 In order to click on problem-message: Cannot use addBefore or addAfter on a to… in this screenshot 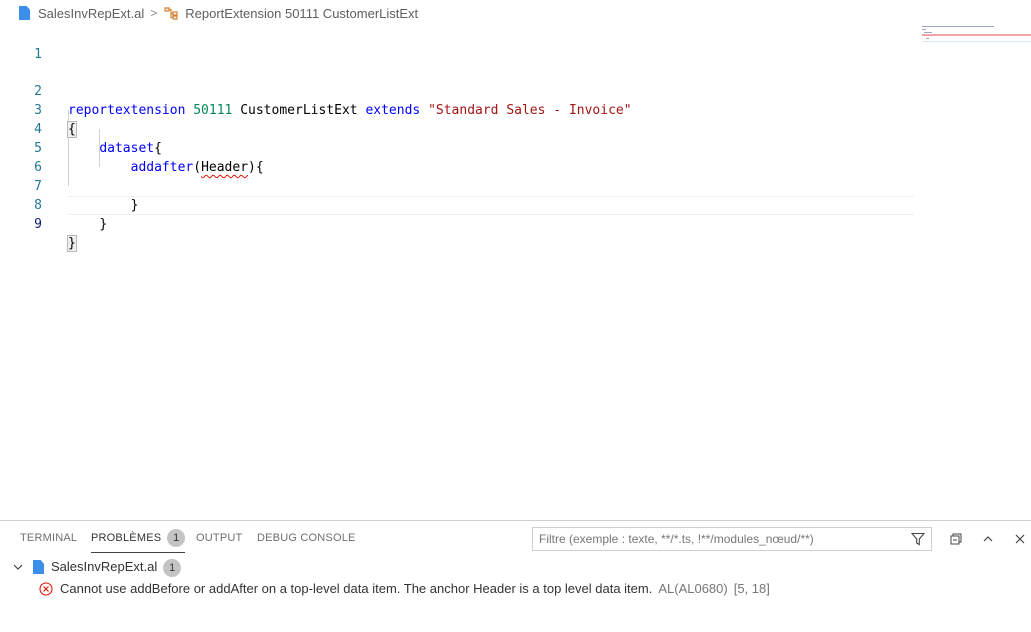, I will do `click(356, 588)`.